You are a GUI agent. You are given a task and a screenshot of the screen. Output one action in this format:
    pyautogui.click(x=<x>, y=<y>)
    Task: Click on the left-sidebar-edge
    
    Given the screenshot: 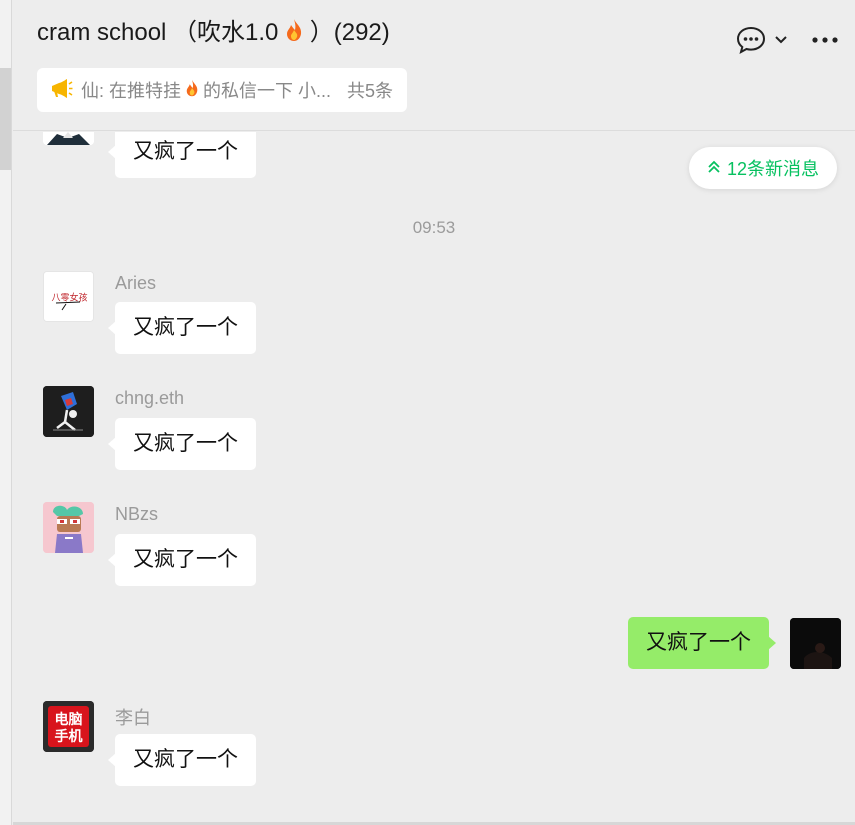 What is the action you would take?
    pyautogui.click(x=6, y=412)
    